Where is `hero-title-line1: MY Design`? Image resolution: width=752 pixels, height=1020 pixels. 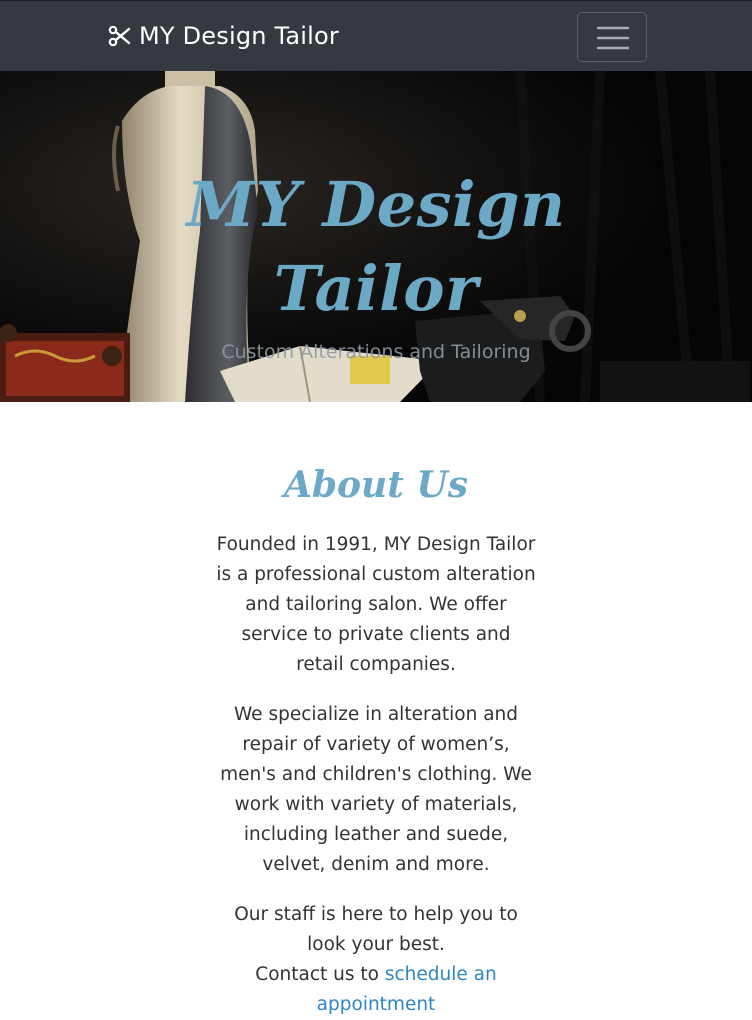 hero-title-line1: MY Design is located at coordinates (376, 204).